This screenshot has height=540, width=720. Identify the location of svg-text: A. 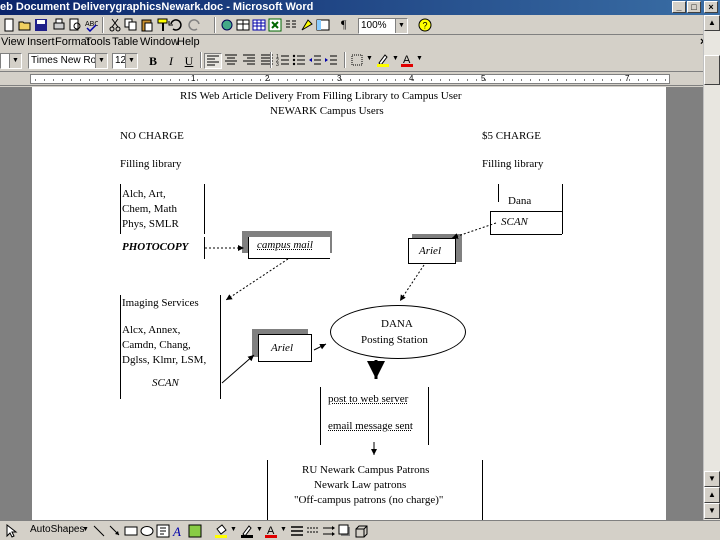
(176, 531).